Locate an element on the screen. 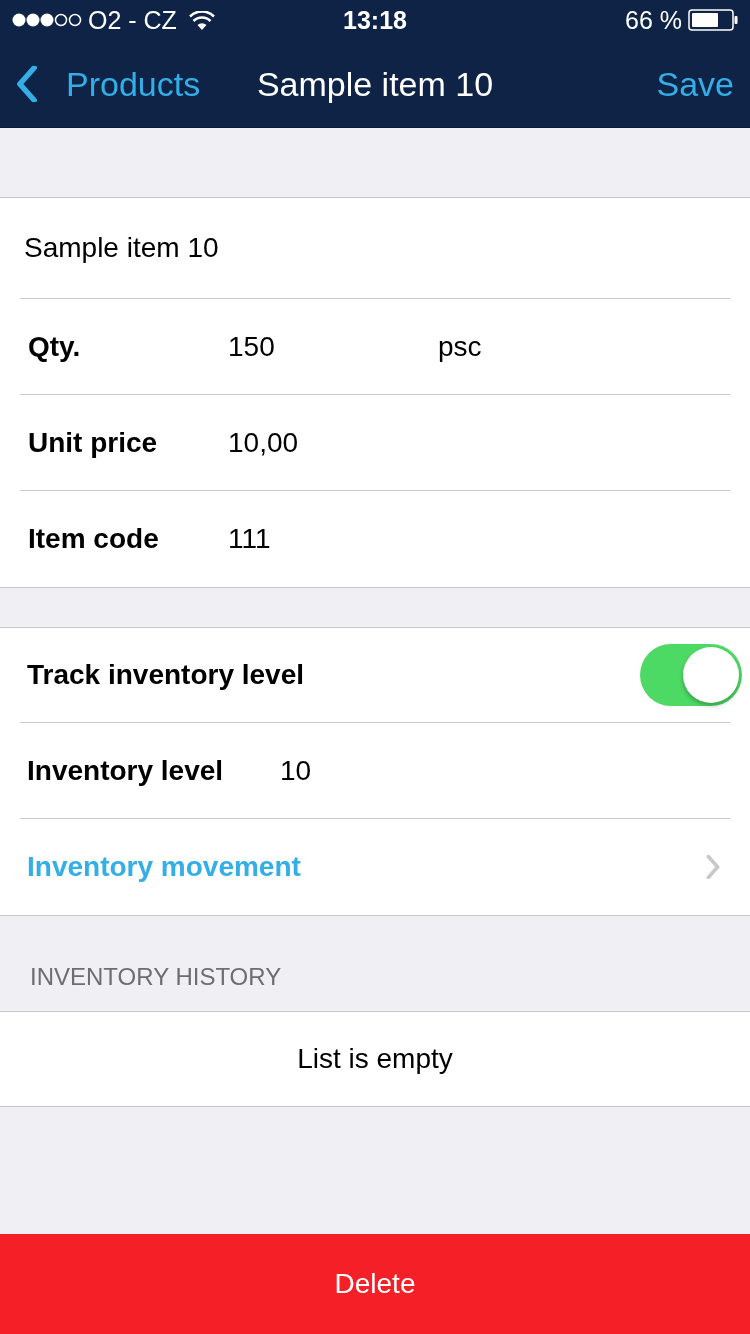  toggle-switch is located at coordinates (691, 675).